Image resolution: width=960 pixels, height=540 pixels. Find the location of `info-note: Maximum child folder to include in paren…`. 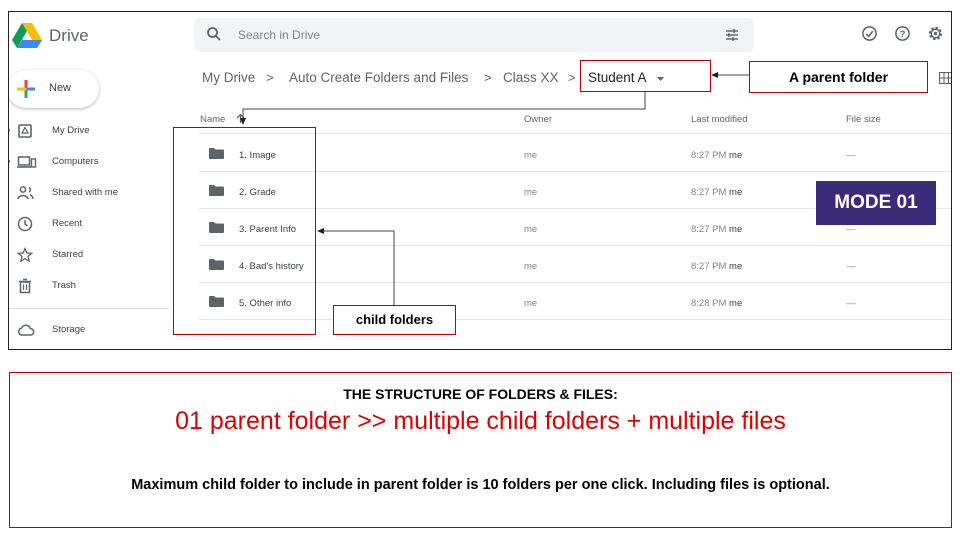

info-note: Maximum child folder to include in paren… is located at coordinates (480, 485).